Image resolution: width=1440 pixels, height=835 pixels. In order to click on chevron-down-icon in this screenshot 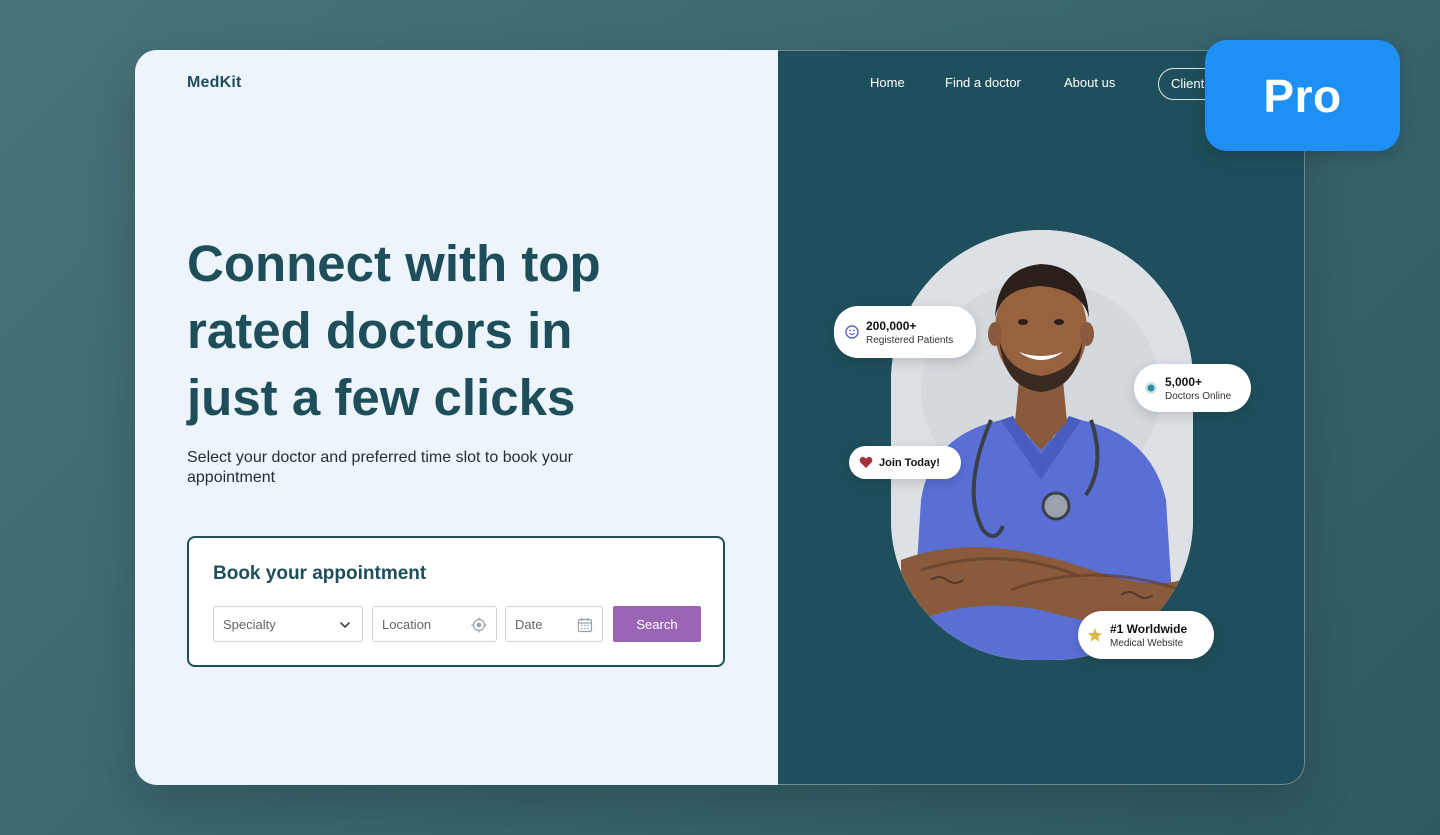, I will do `click(345, 625)`.